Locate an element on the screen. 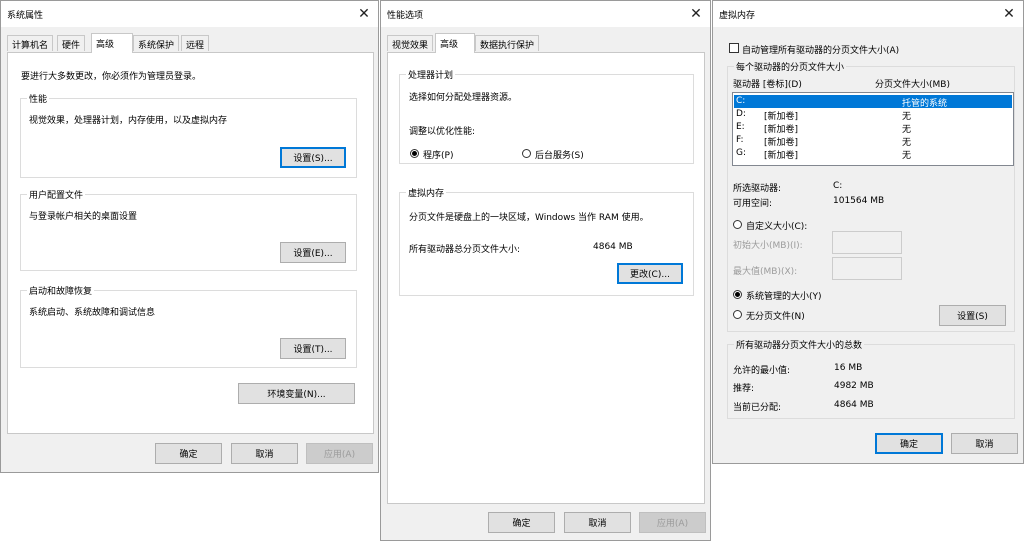  window-title: 系统属性 is located at coordinates (25, 16).